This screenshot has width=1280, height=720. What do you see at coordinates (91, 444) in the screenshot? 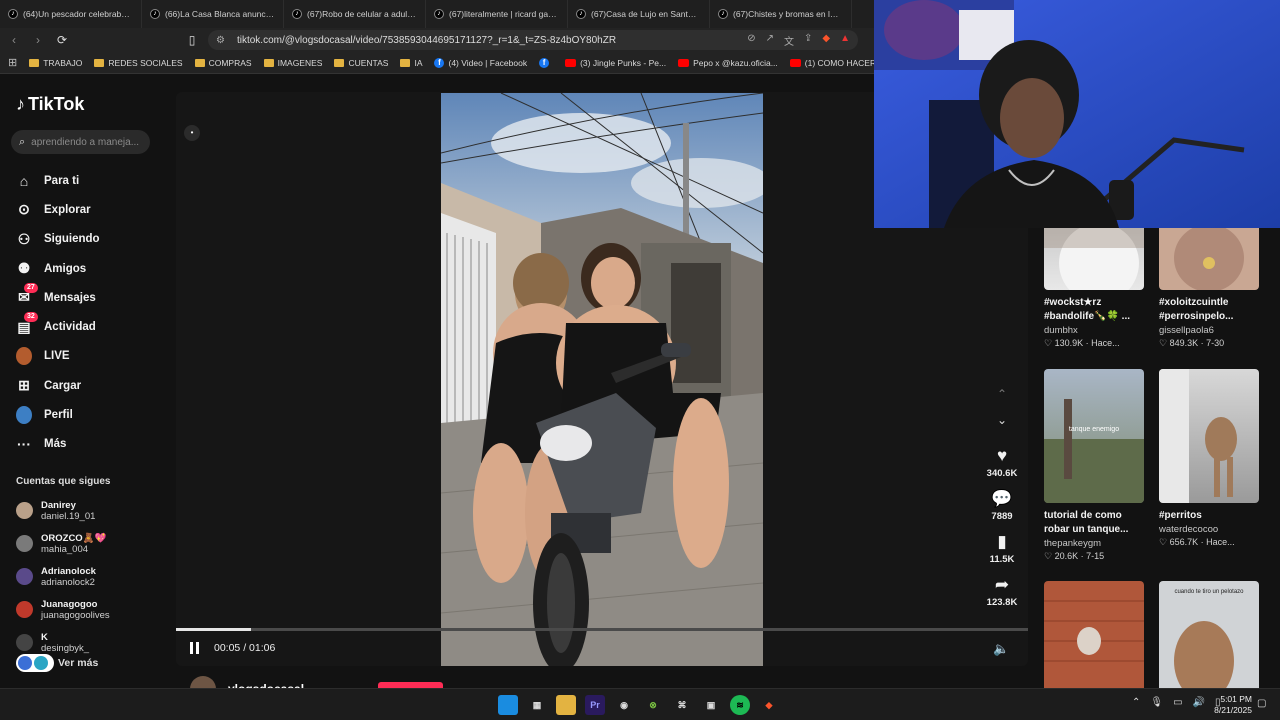
I see `nav-item-more: ··· Más` at bounding box center [91, 444].